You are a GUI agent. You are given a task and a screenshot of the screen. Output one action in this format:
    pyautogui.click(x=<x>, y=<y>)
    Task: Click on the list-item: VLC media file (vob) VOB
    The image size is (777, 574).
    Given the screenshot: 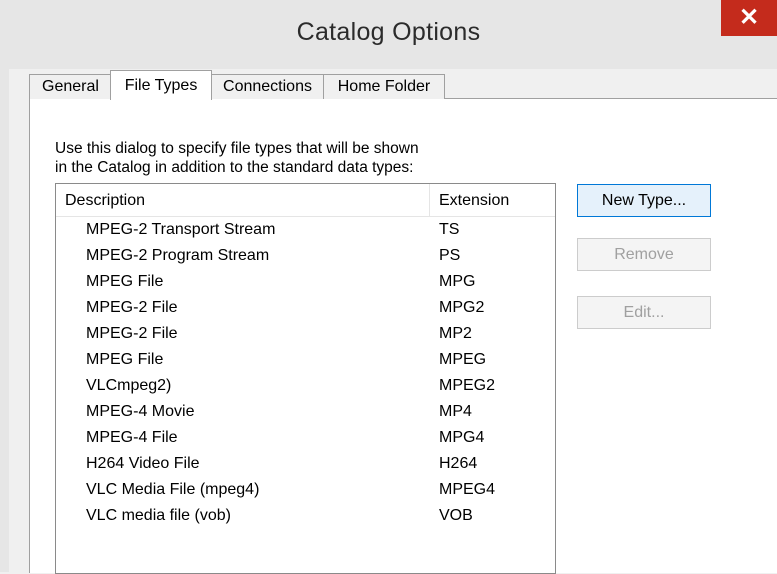 What is the action you would take?
    pyautogui.click(x=305, y=517)
    